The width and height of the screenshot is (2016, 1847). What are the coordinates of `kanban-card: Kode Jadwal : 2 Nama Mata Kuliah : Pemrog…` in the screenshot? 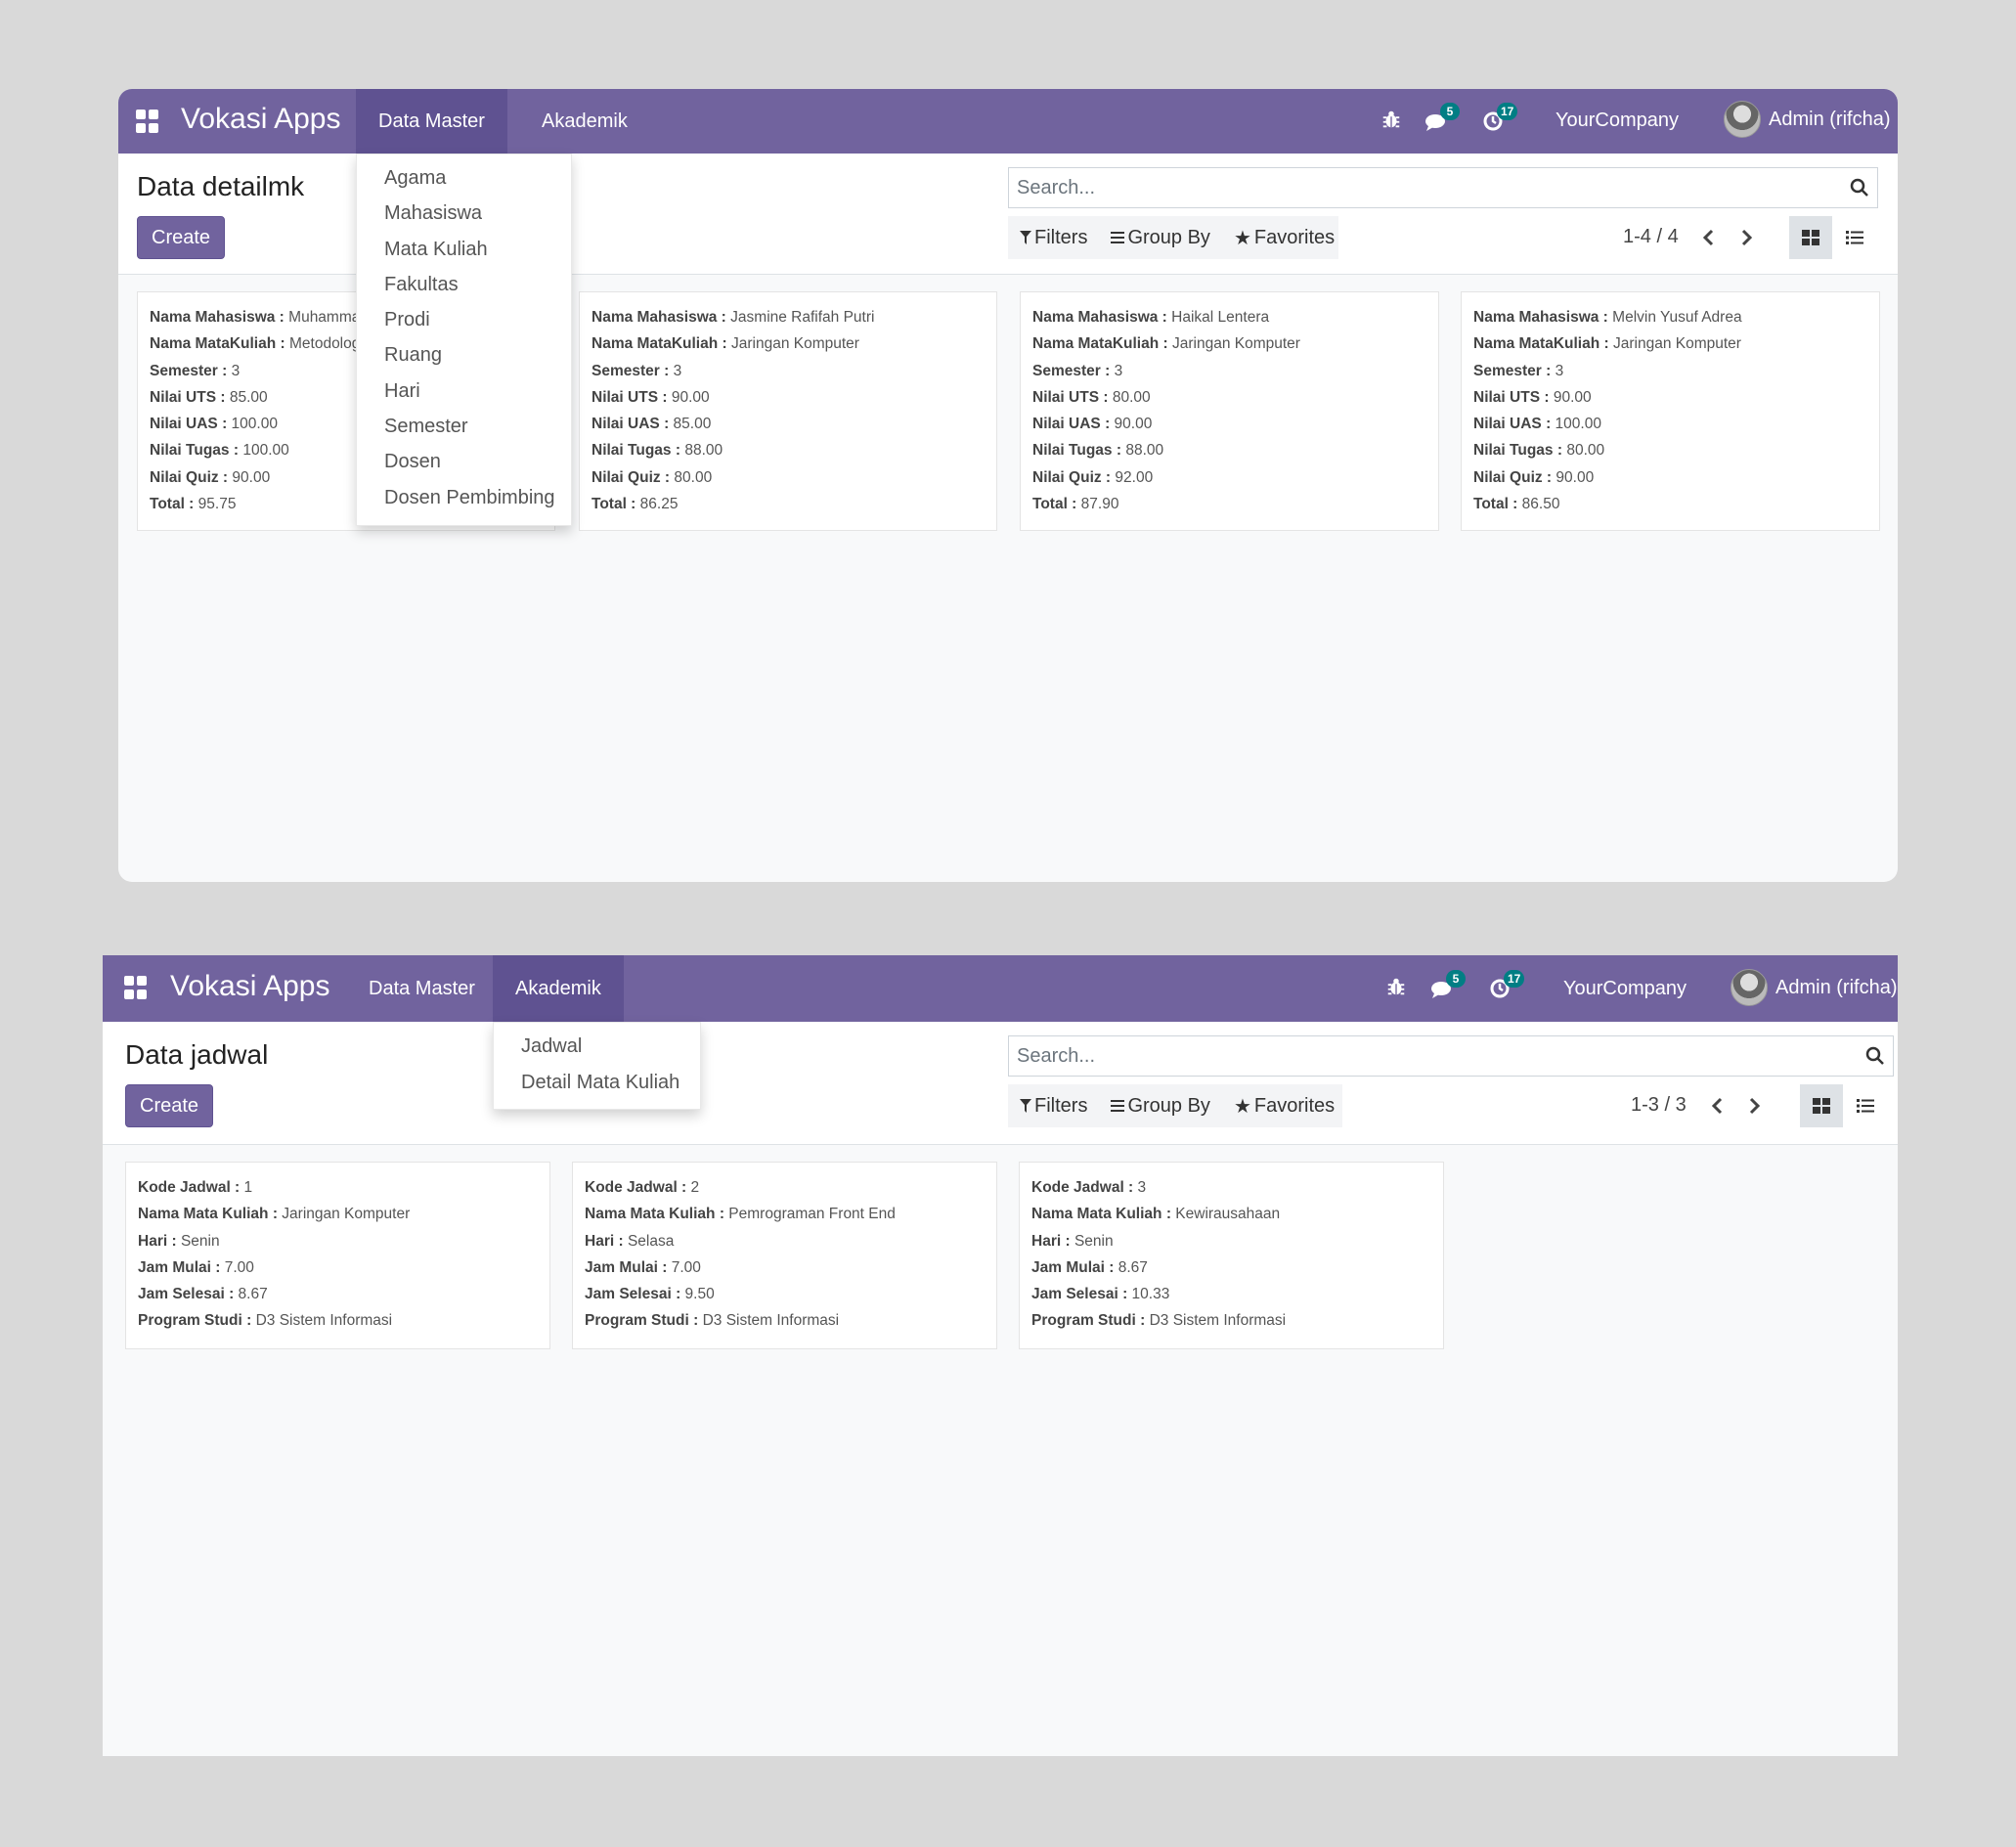 It's located at (784, 1255).